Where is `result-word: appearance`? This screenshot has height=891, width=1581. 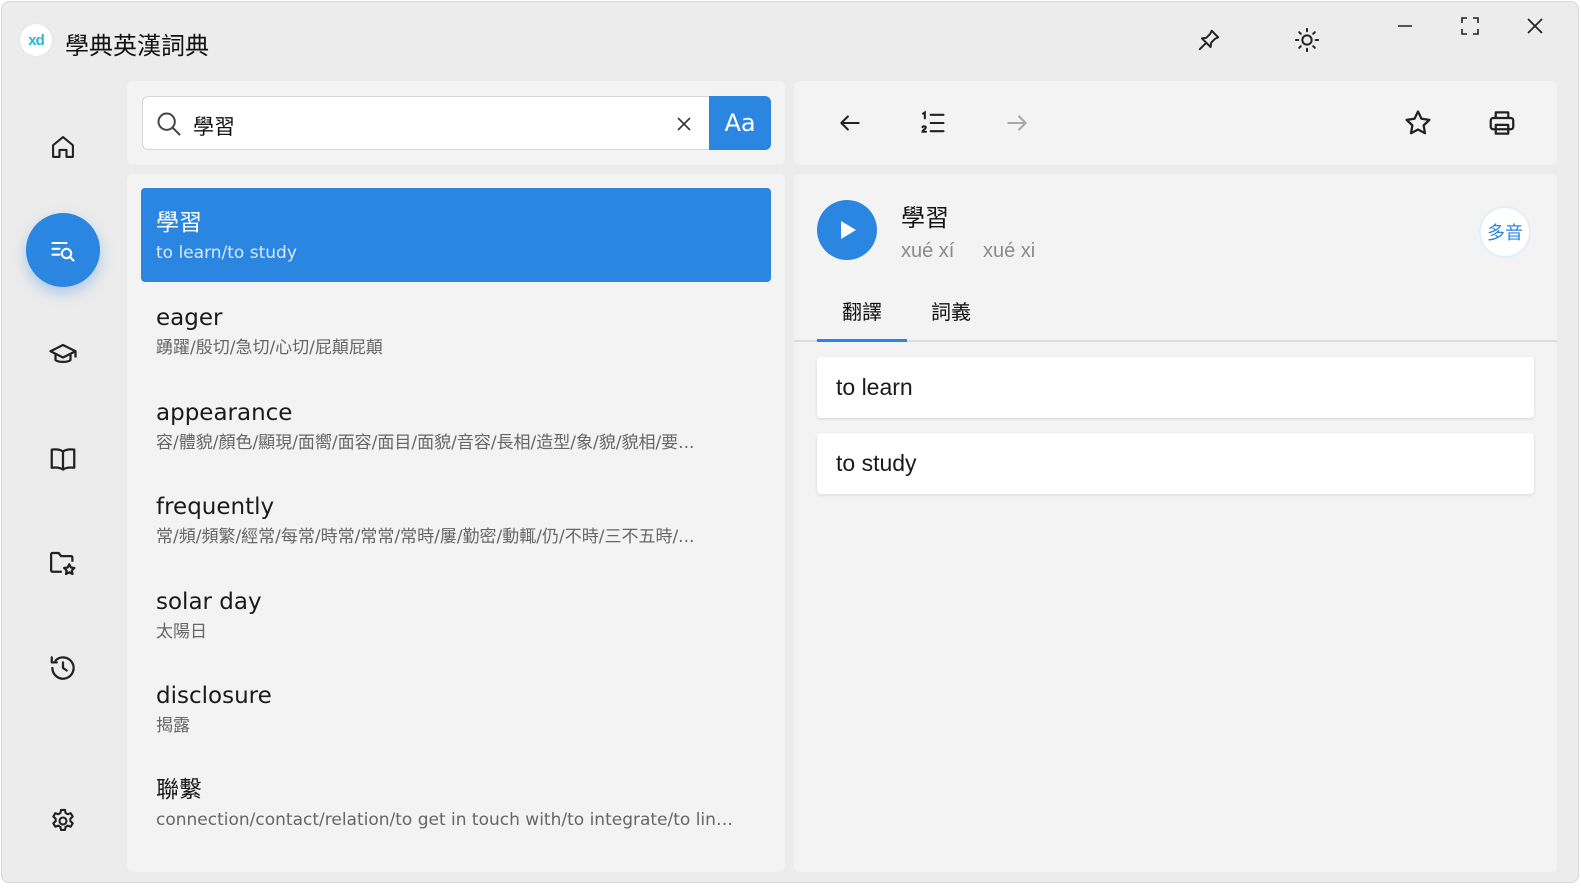
result-word: appearance is located at coordinates (224, 413).